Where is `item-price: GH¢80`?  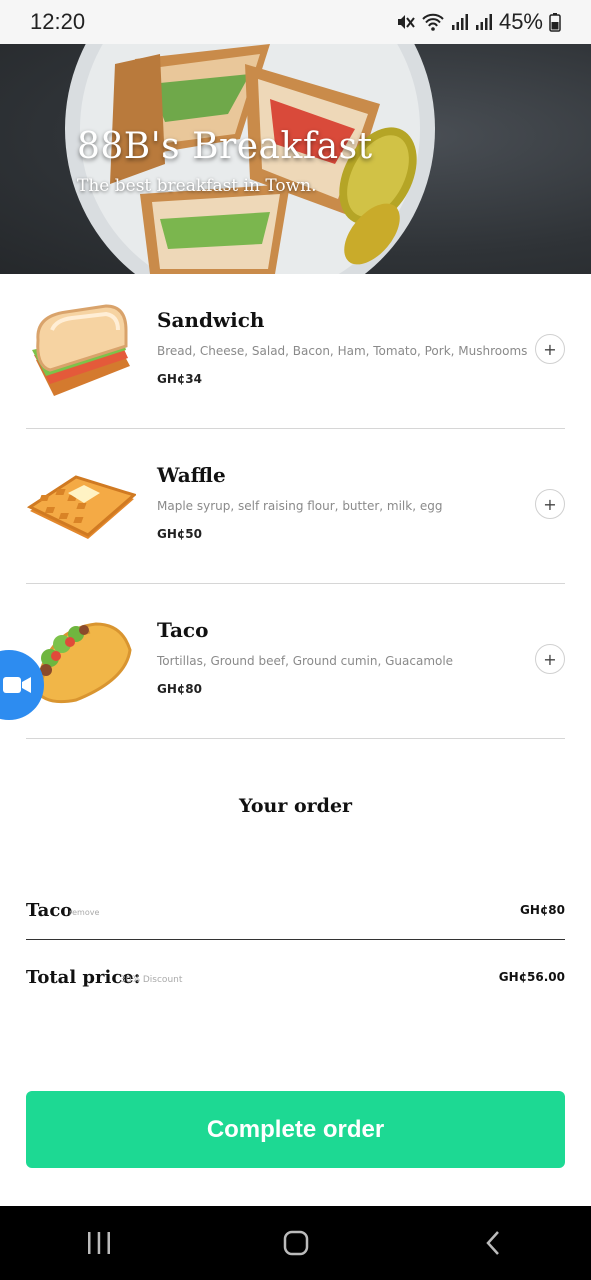 item-price: GH¢80 is located at coordinates (179, 689).